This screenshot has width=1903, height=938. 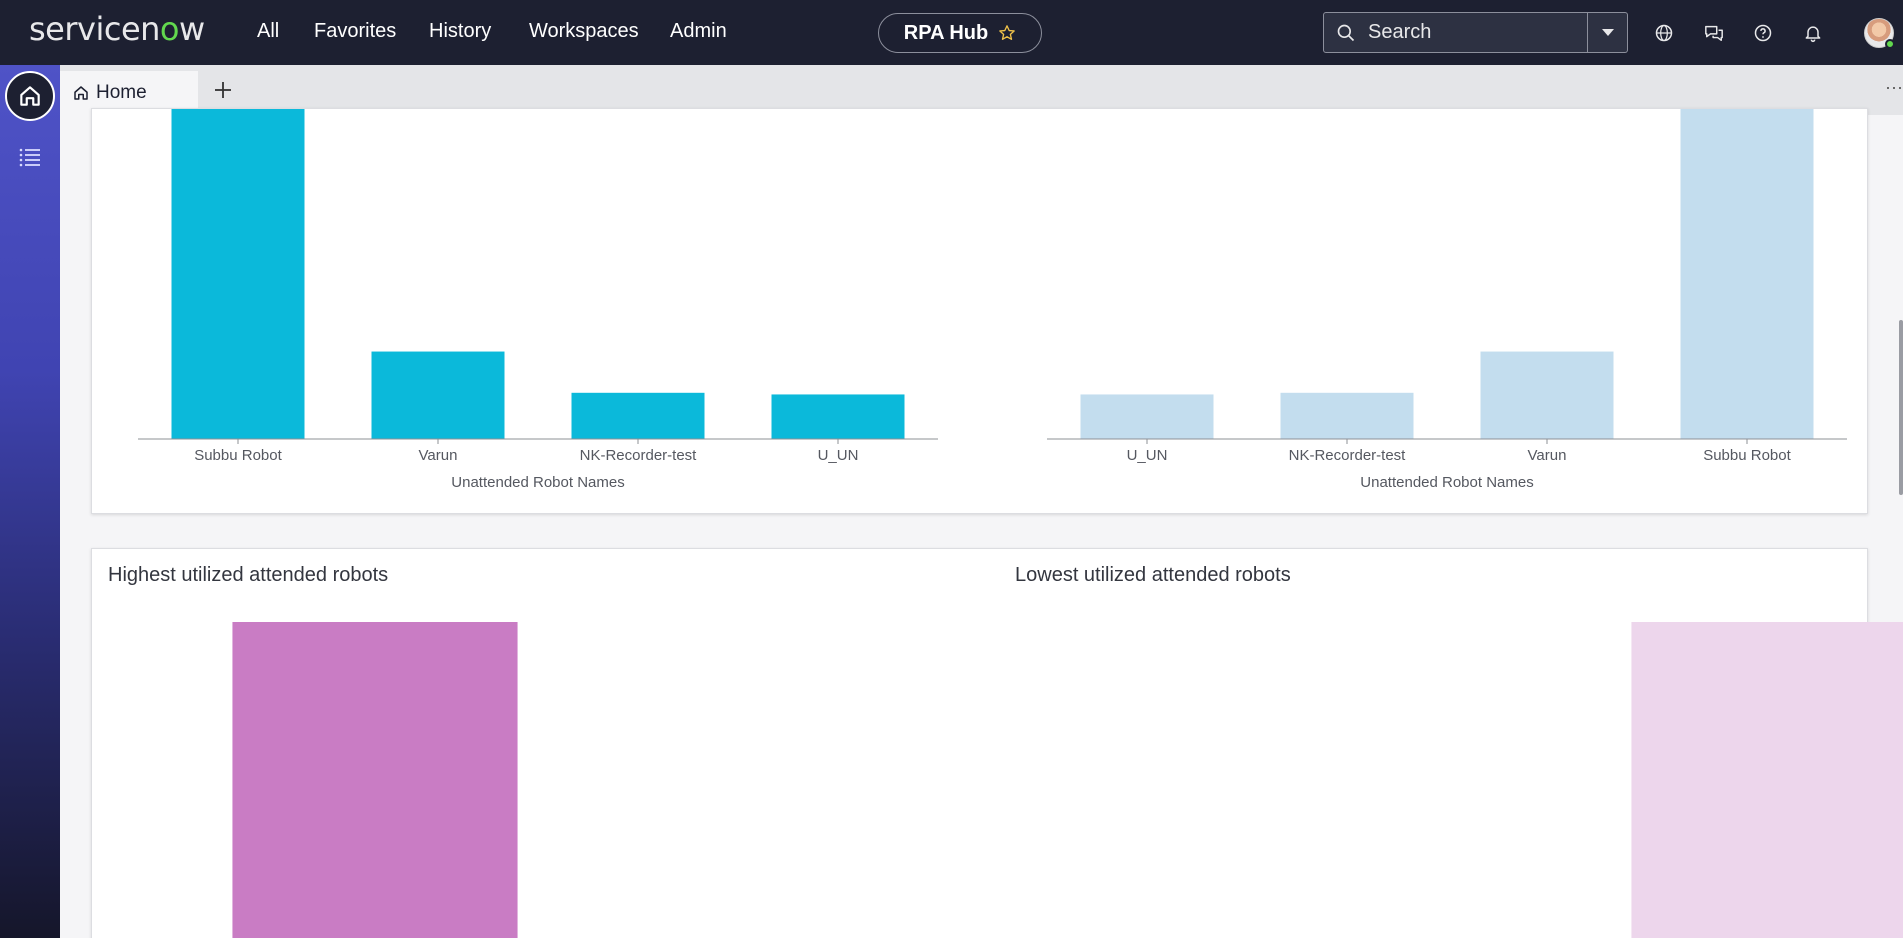 I want to click on tab-home-label: Home, so click(x=121, y=92).